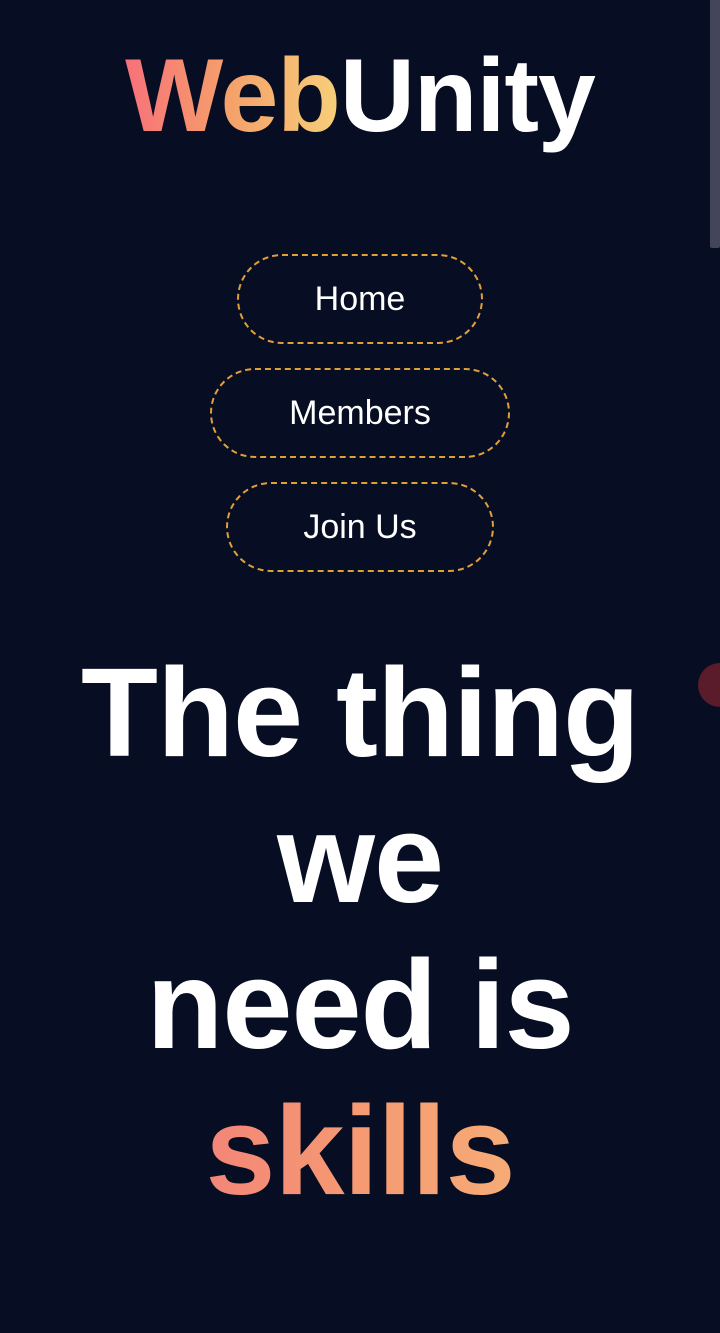 This screenshot has width=720, height=1333. I want to click on nav-home-button: Home, so click(360, 299).